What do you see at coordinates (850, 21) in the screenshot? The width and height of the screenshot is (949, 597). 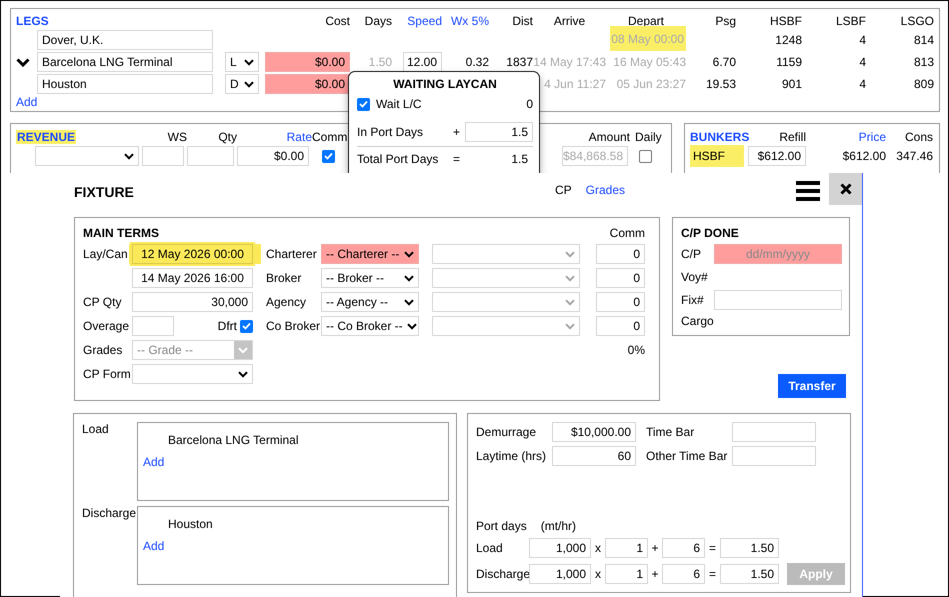 I see `column-header: LSBF` at bounding box center [850, 21].